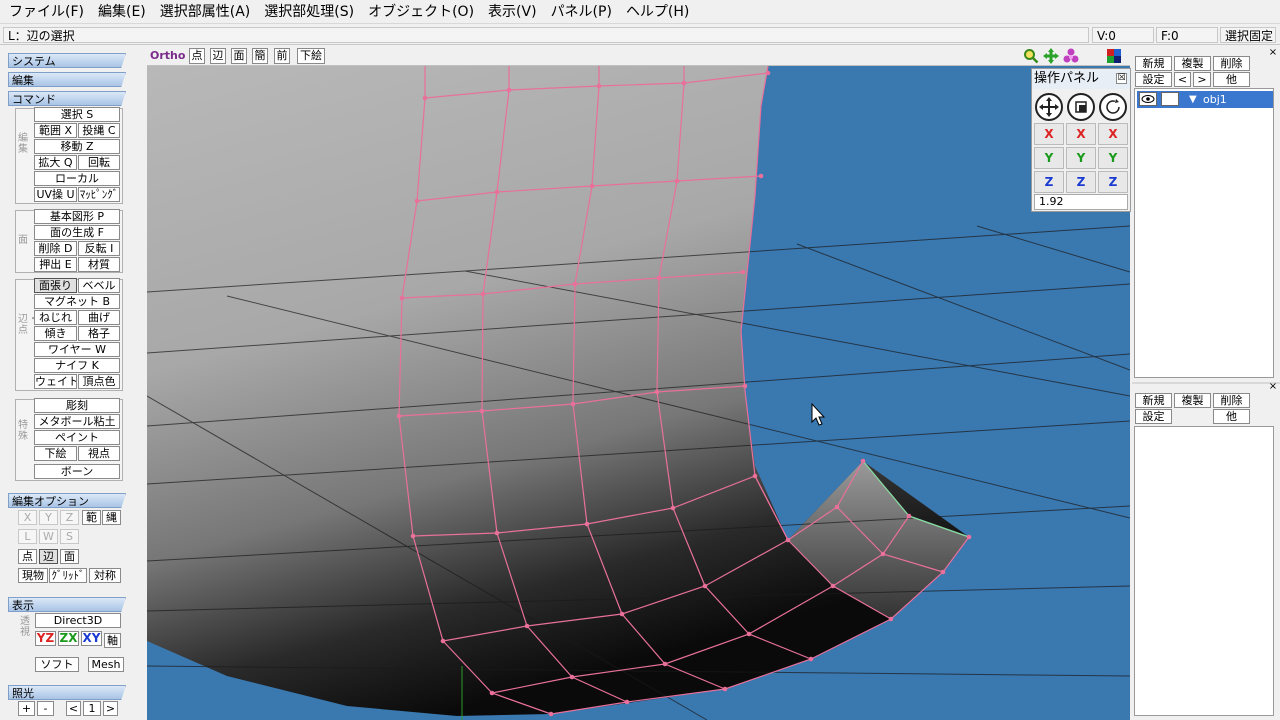 Image resolution: width=1280 pixels, height=720 pixels. What do you see at coordinates (77, 437) in the screenshot?
I see `paint-button: ペイント` at bounding box center [77, 437].